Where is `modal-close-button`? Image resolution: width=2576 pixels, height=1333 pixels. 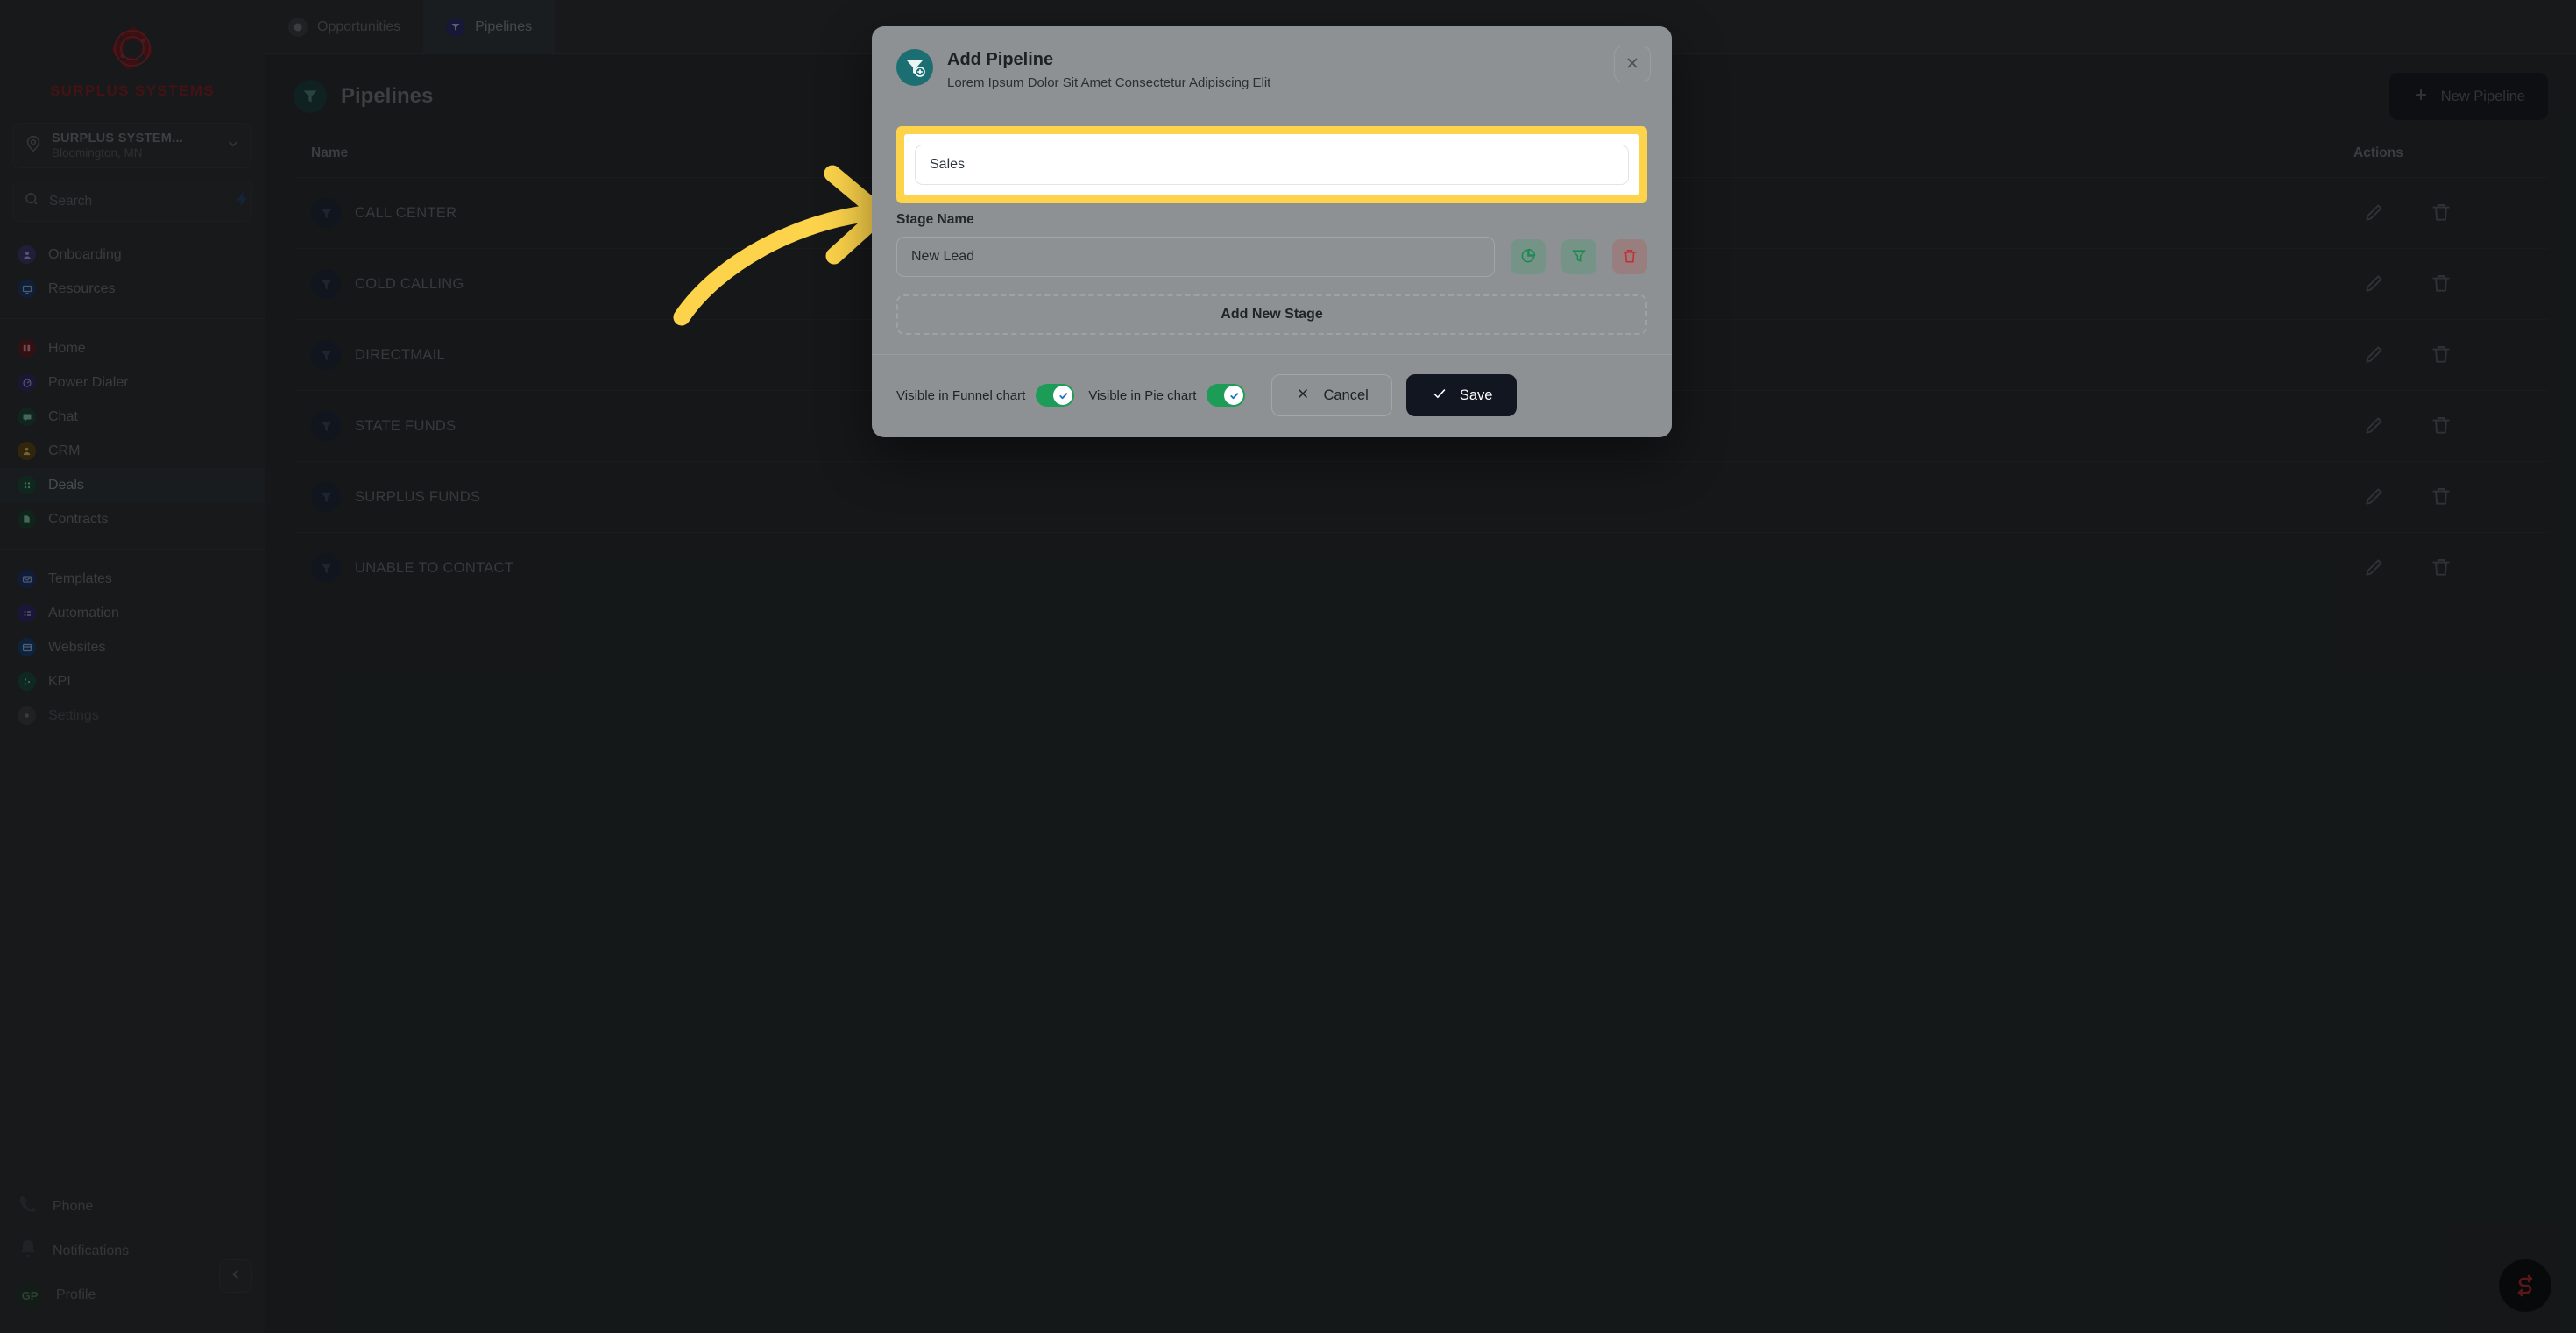
modal-close-button is located at coordinates (1632, 64).